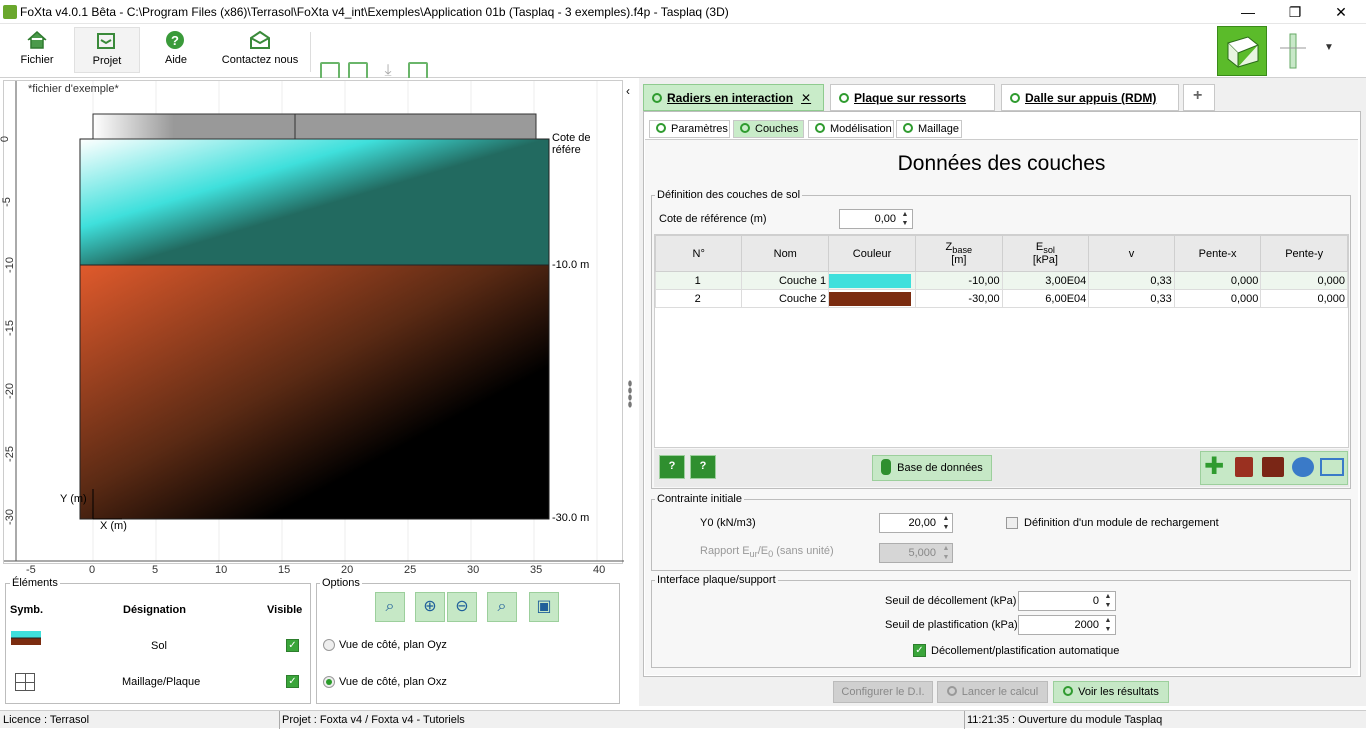  Describe the element at coordinates (946, 553) in the screenshot. I see `rapport-spinner: ▲ ▼` at that location.